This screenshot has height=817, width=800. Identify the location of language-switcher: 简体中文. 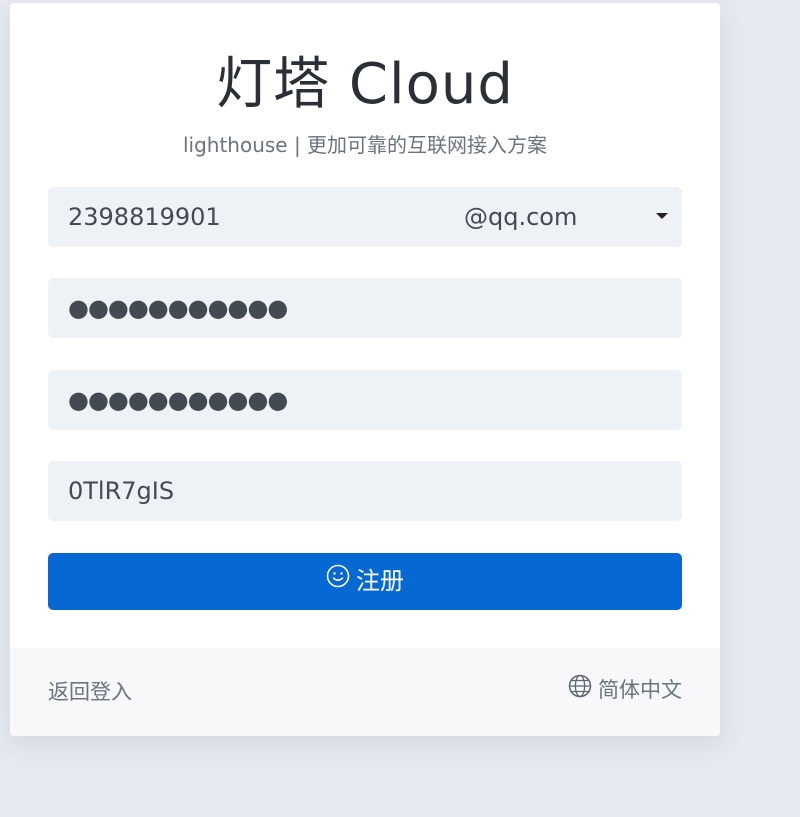
(625, 689).